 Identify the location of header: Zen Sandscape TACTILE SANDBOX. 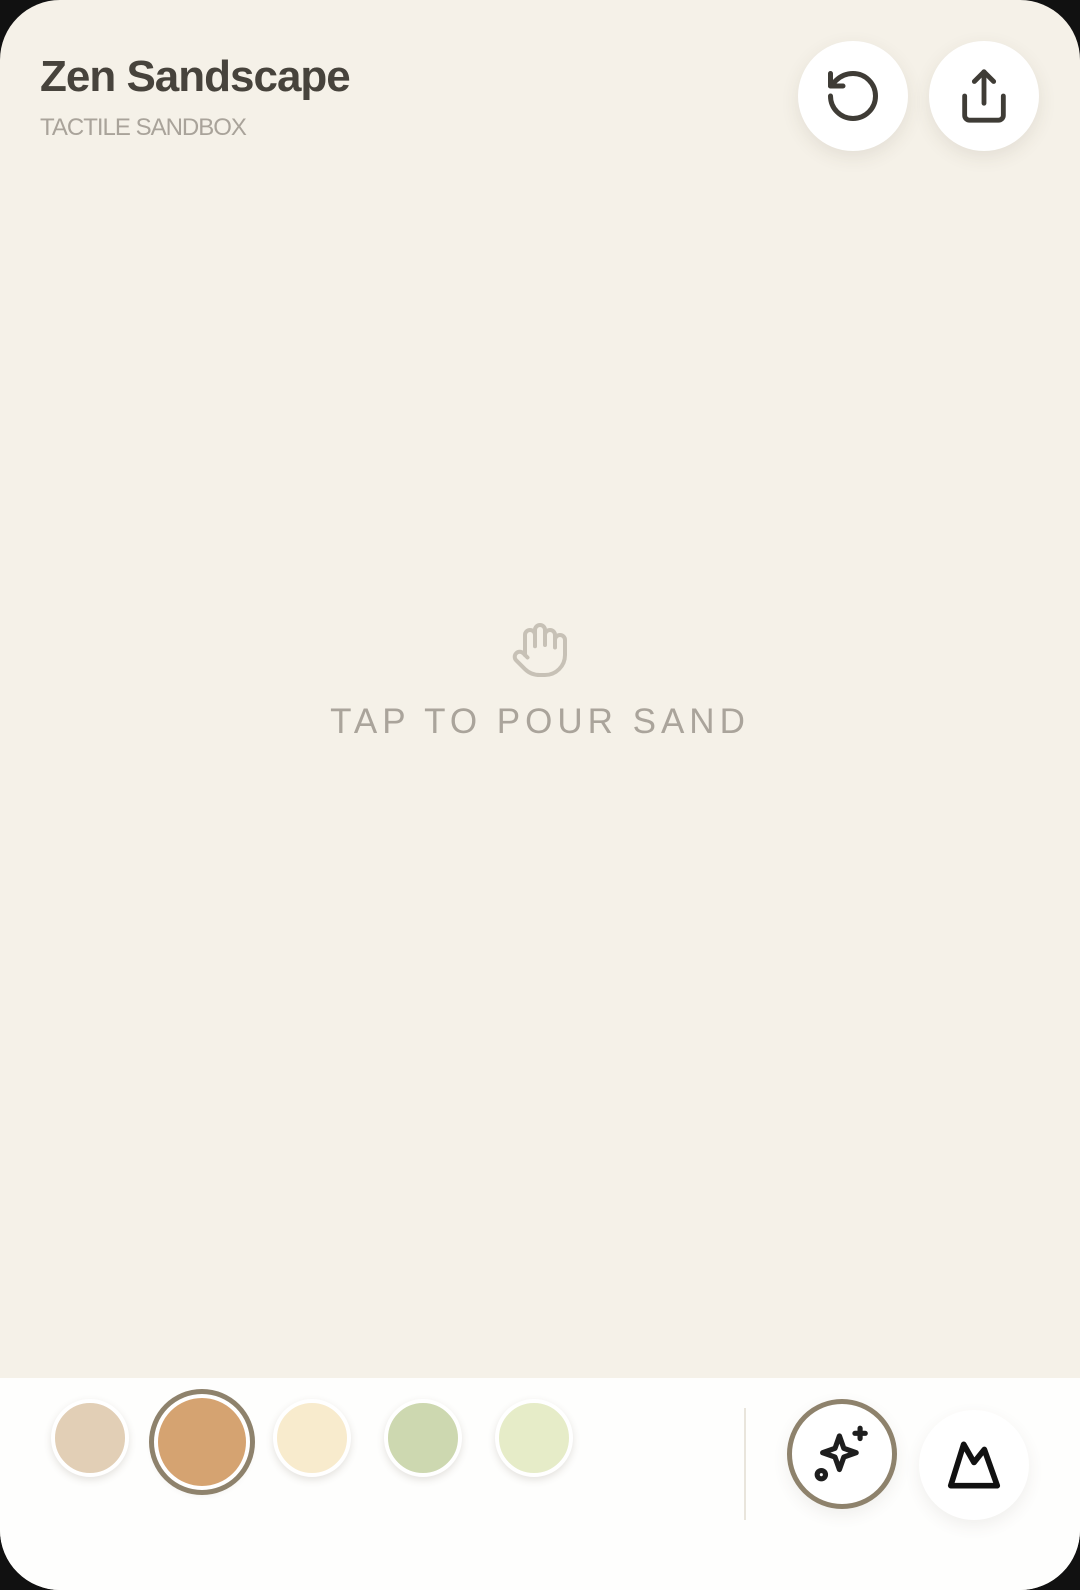
(540, 90).